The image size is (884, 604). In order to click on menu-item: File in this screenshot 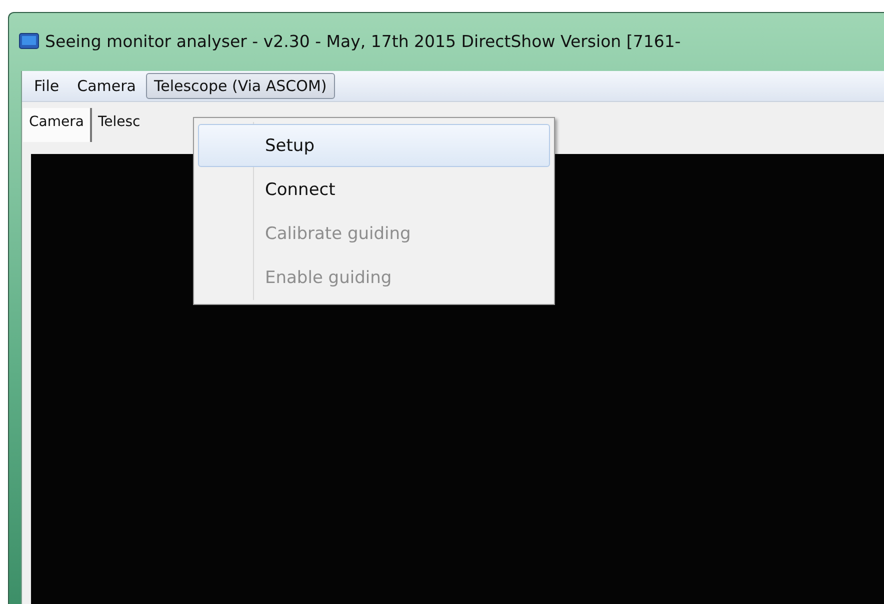, I will do `click(47, 86)`.